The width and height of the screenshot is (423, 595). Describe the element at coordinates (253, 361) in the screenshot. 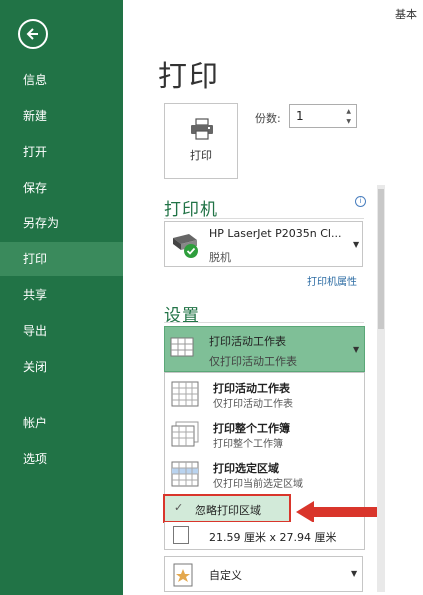

I see `print-what-subtitle: 仅打印活动工作表` at that location.